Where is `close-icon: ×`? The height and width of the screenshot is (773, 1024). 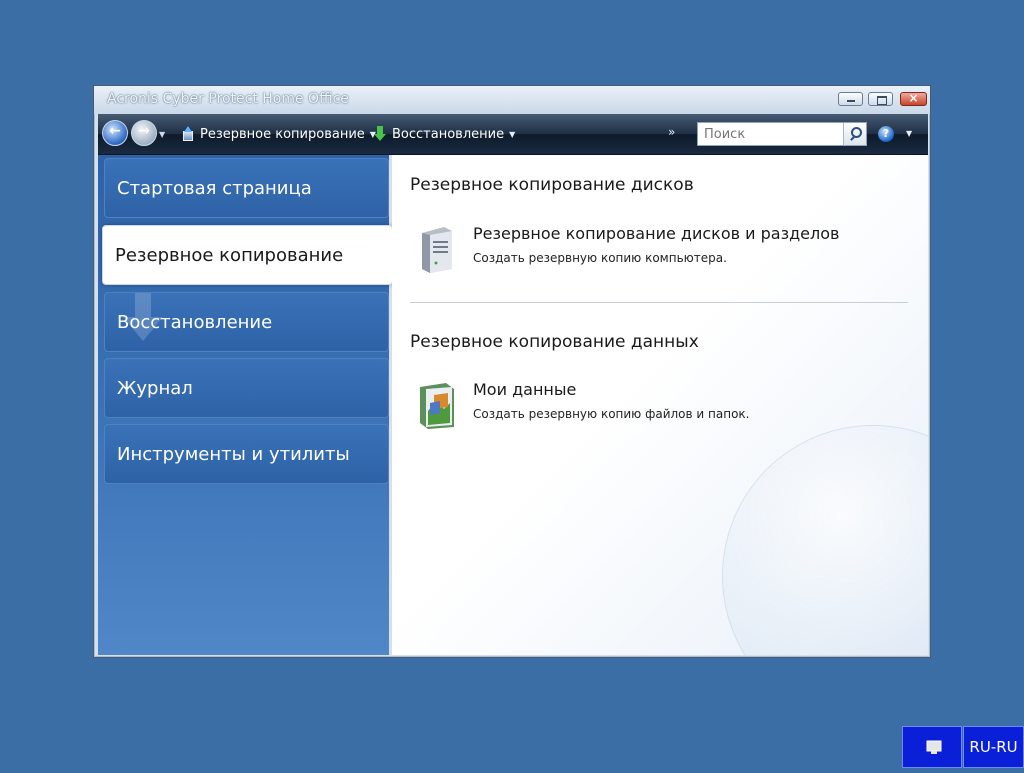
close-icon: × is located at coordinates (913, 98).